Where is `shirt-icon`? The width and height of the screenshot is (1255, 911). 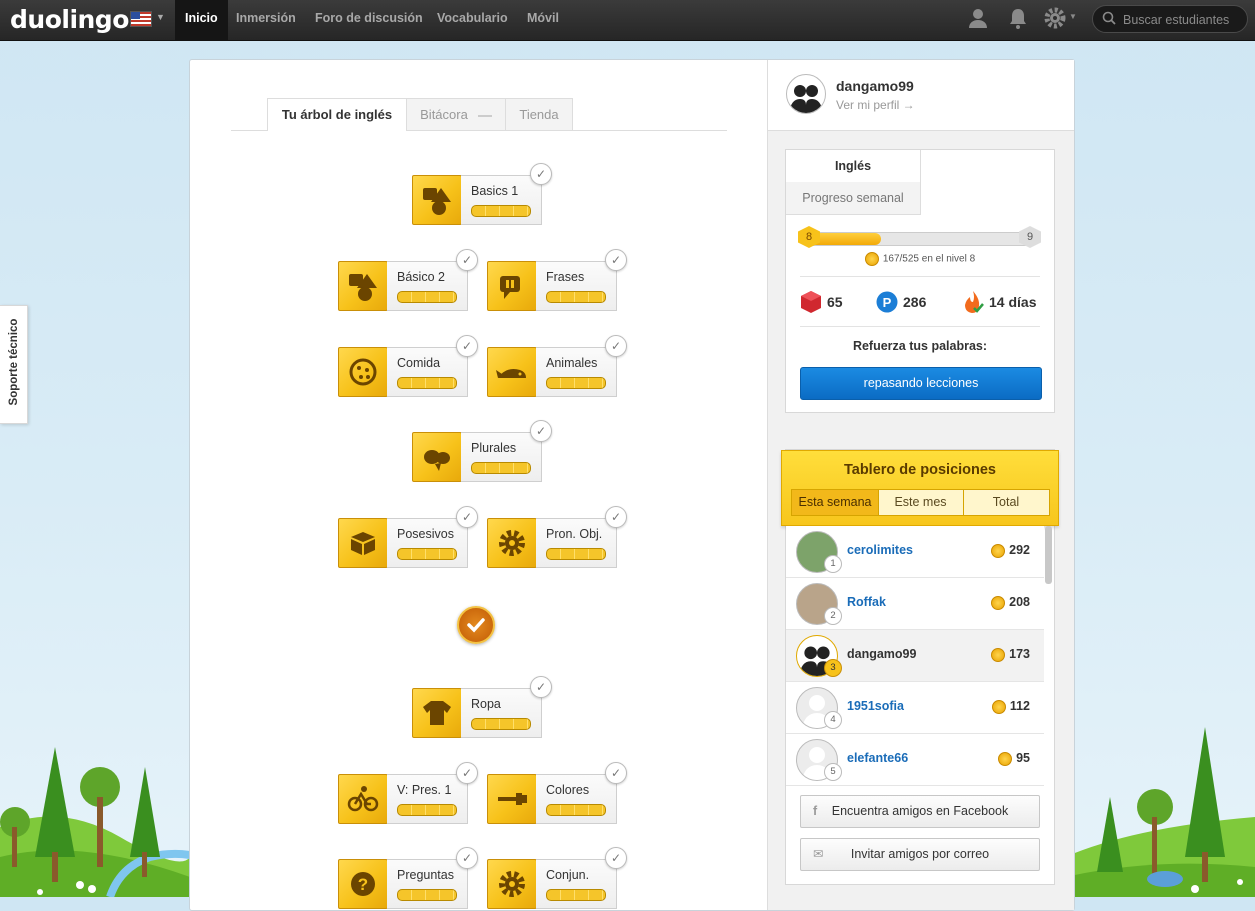 shirt-icon is located at coordinates (437, 713).